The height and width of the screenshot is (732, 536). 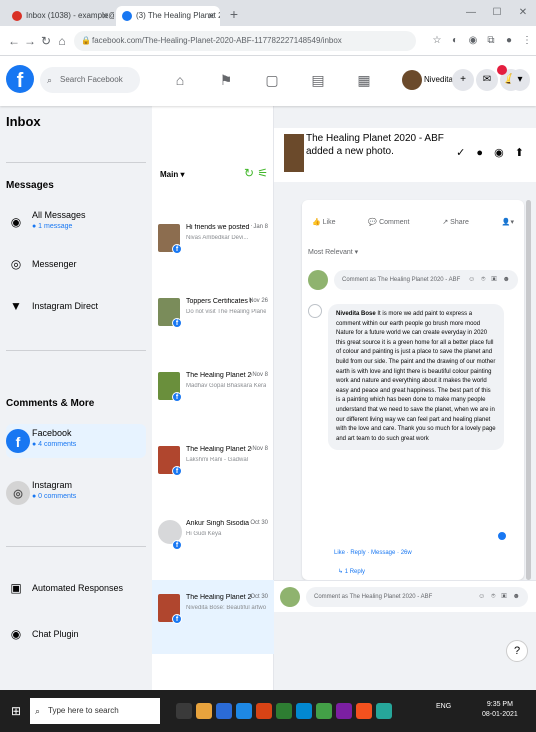 I want to click on filter-icons: ↻ ⚟, so click(x=256, y=173).